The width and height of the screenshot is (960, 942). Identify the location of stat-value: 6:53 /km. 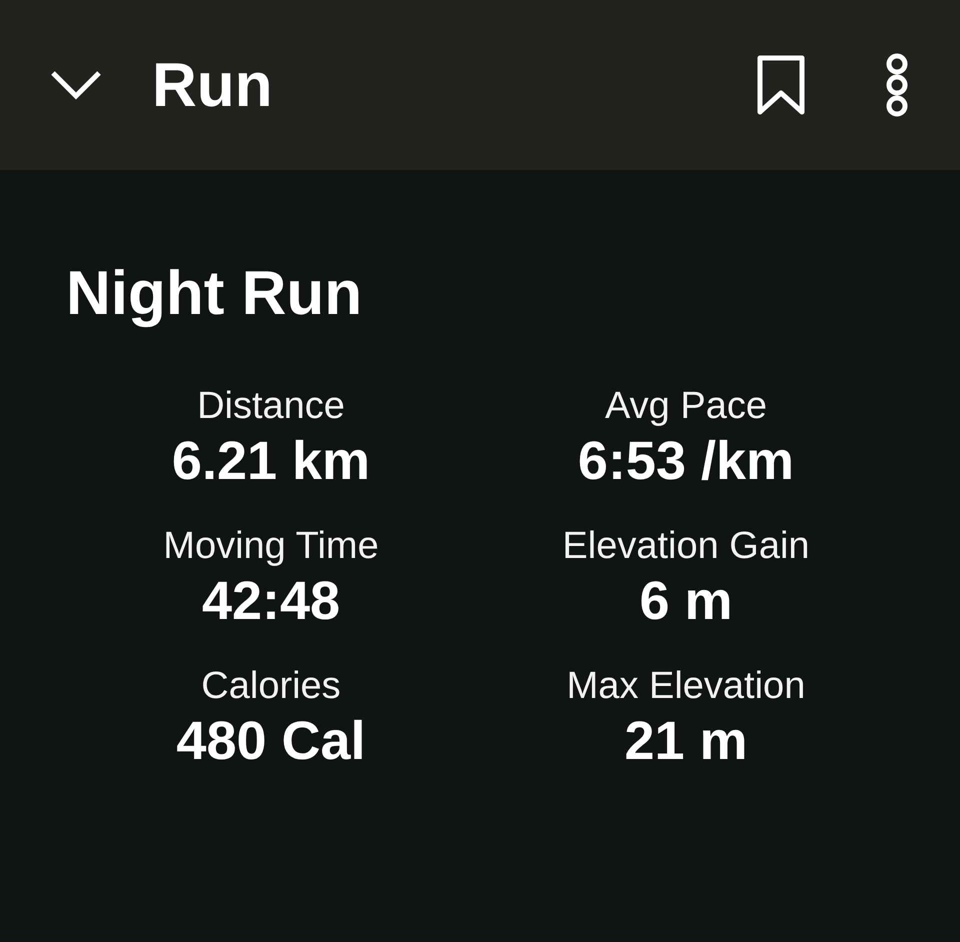
(686, 461).